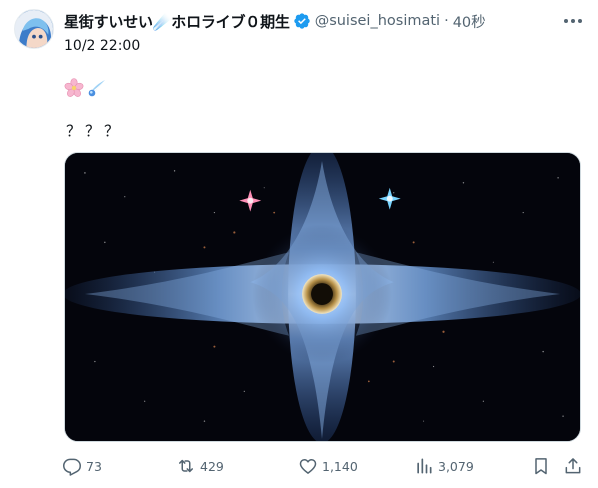 The image size is (598, 488). I want to click on share-button, so click(573, 466).